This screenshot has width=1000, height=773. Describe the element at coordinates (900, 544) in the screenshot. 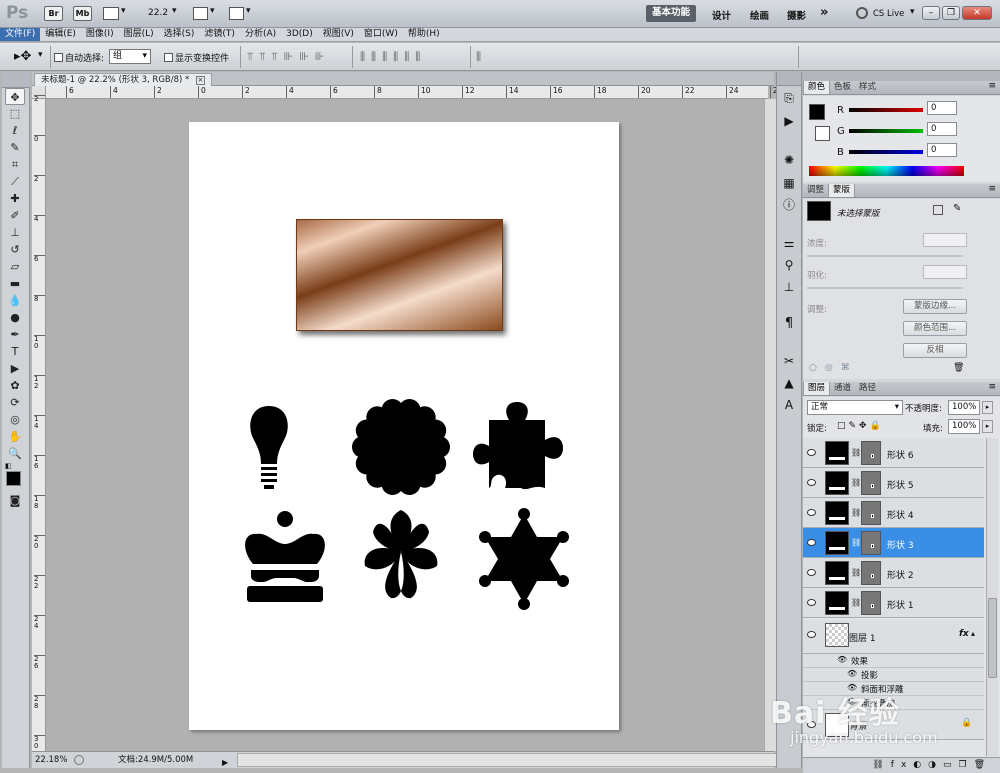

I see `layer-name: 形状 3` at that location.